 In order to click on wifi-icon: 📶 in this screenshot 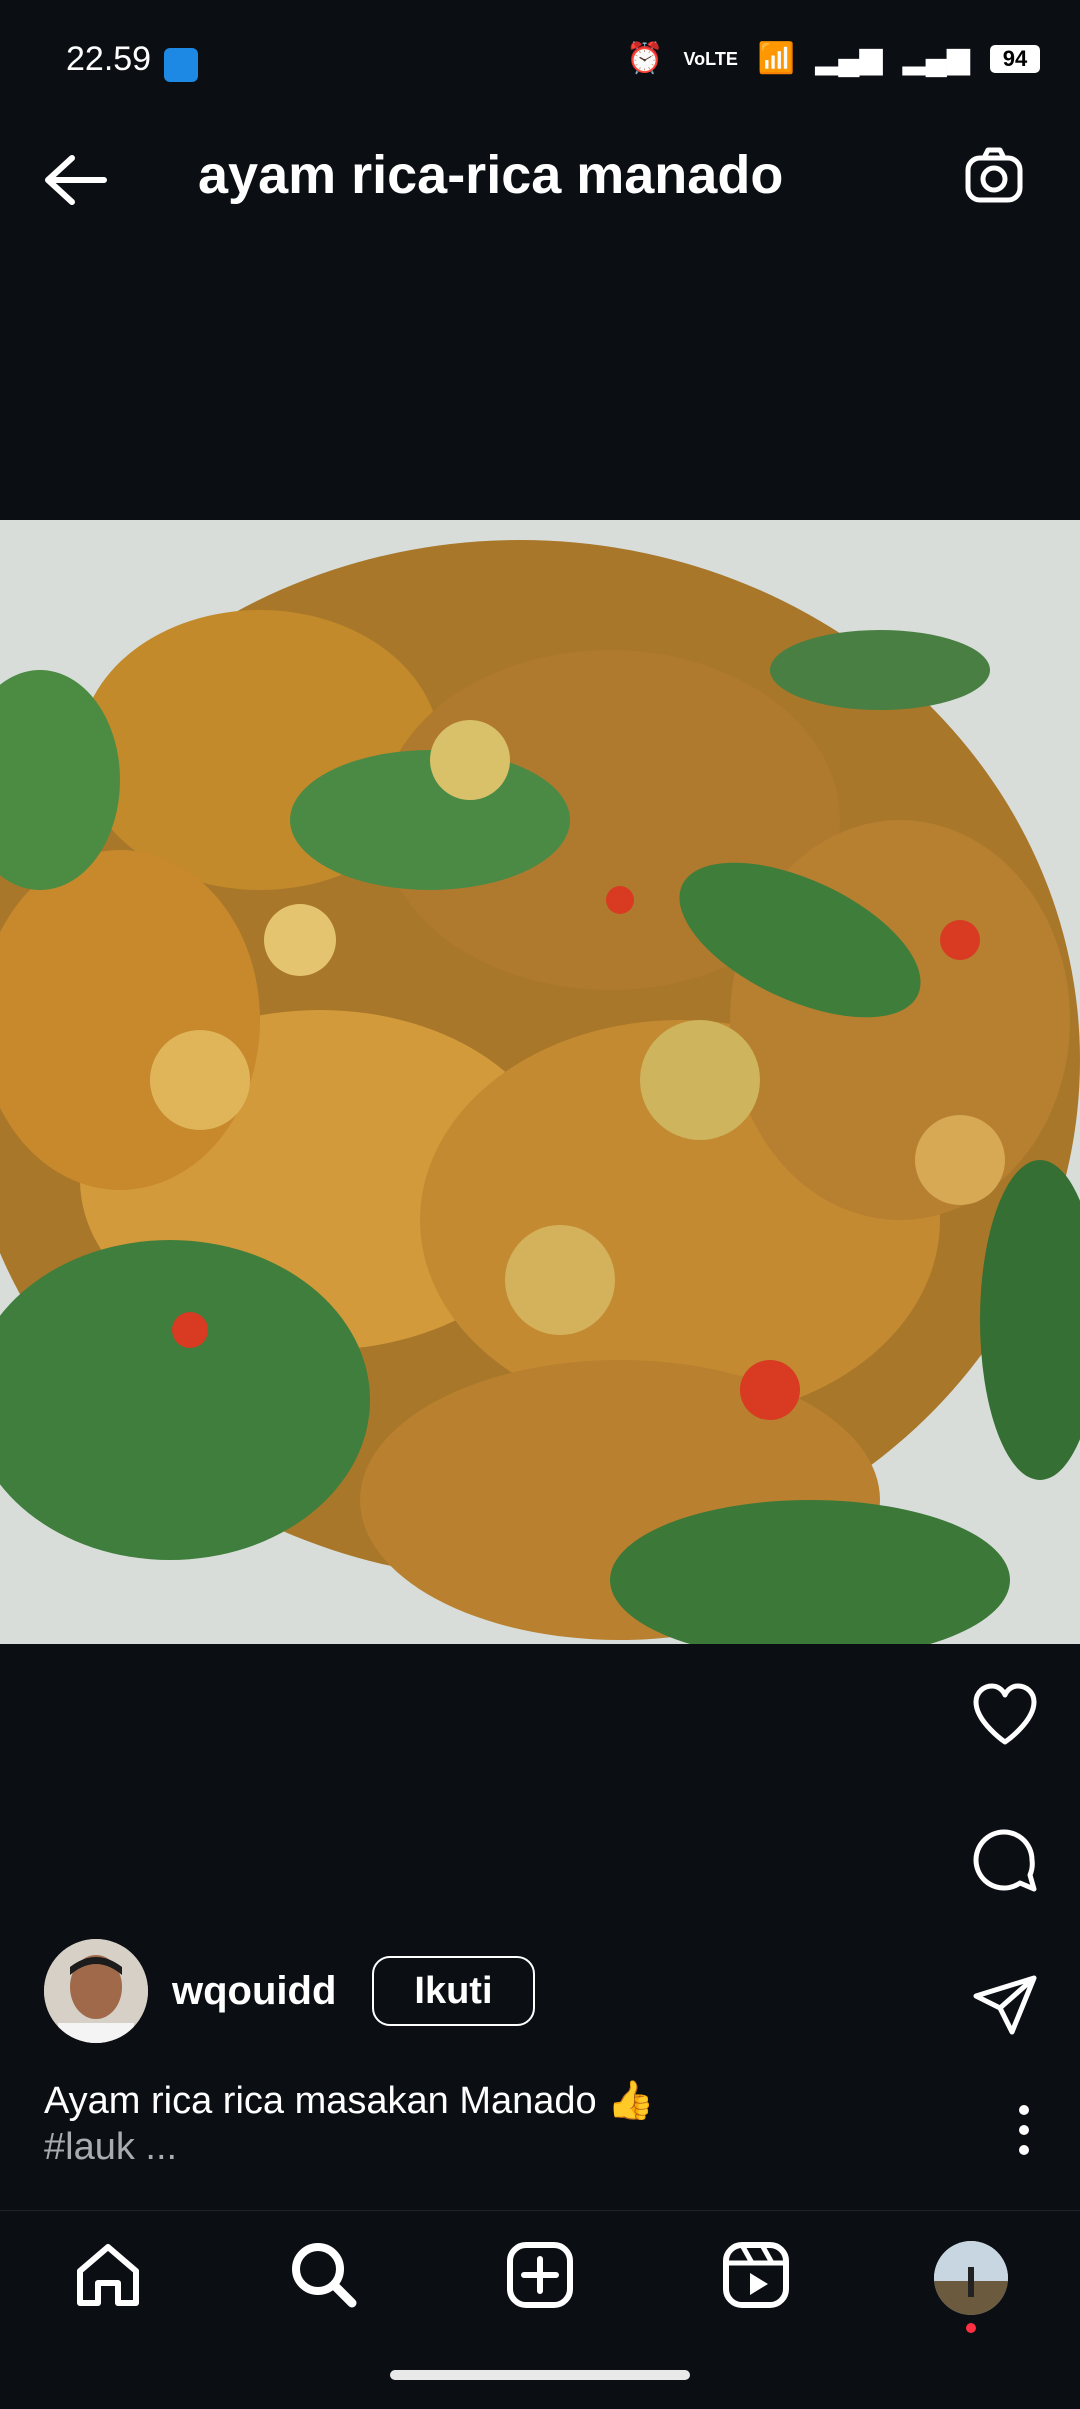, I will do `click(776, 58)`.